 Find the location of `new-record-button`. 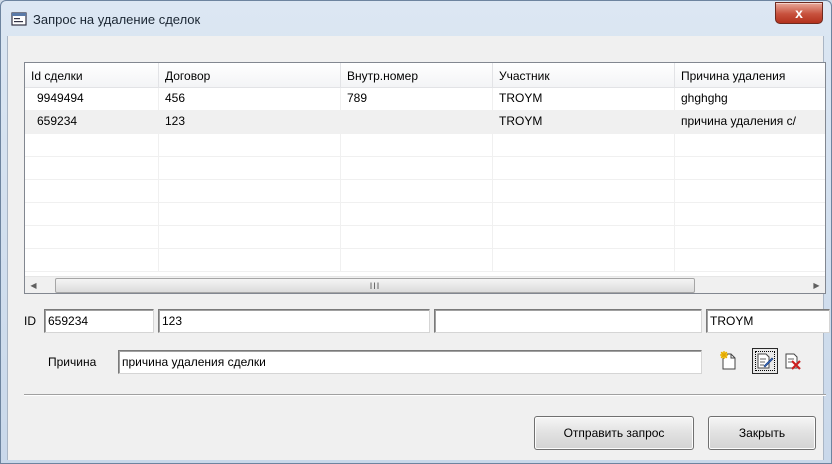

new-record-button is located at coordinates (729, 361).